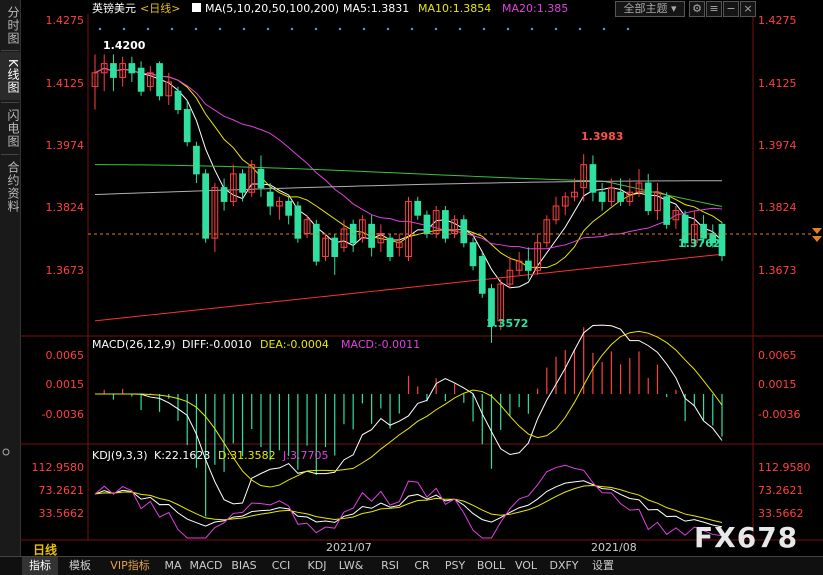 Image resolution: width=823 pixels, height=575 pixels. I want to click on left-tick-2: 1.4125, so click(65, 83).